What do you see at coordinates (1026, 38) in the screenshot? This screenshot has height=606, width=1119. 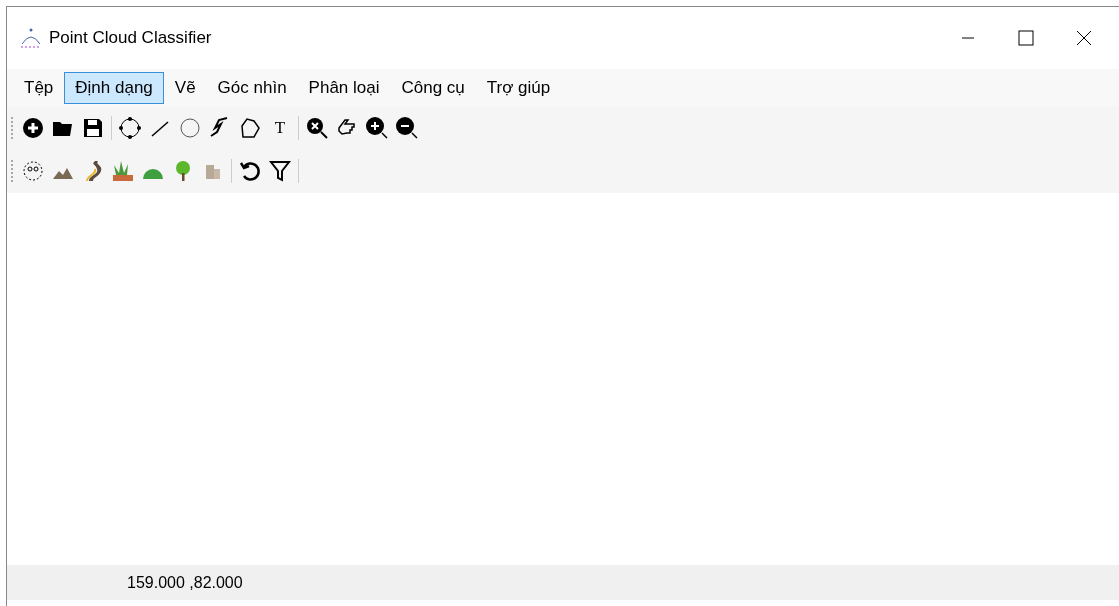 I see `maximize-icon` at bounding box center [1026, 38].